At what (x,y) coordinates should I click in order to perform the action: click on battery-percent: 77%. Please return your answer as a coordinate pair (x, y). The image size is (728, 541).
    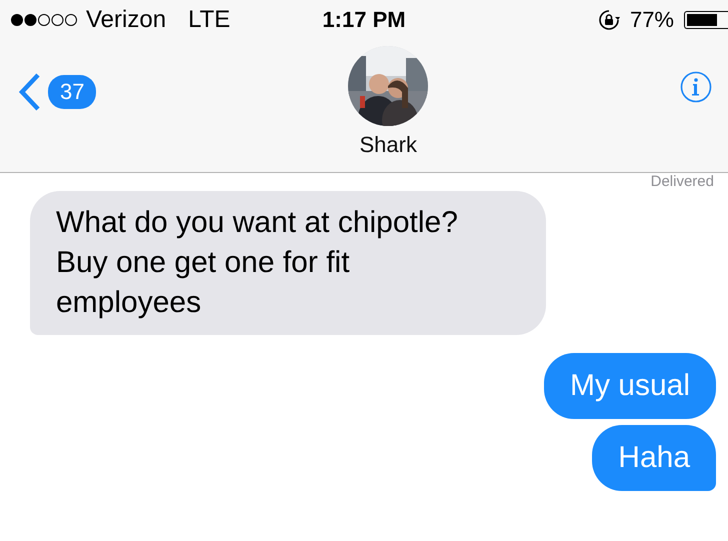
    Looking at the image, I should click on (652, 20).